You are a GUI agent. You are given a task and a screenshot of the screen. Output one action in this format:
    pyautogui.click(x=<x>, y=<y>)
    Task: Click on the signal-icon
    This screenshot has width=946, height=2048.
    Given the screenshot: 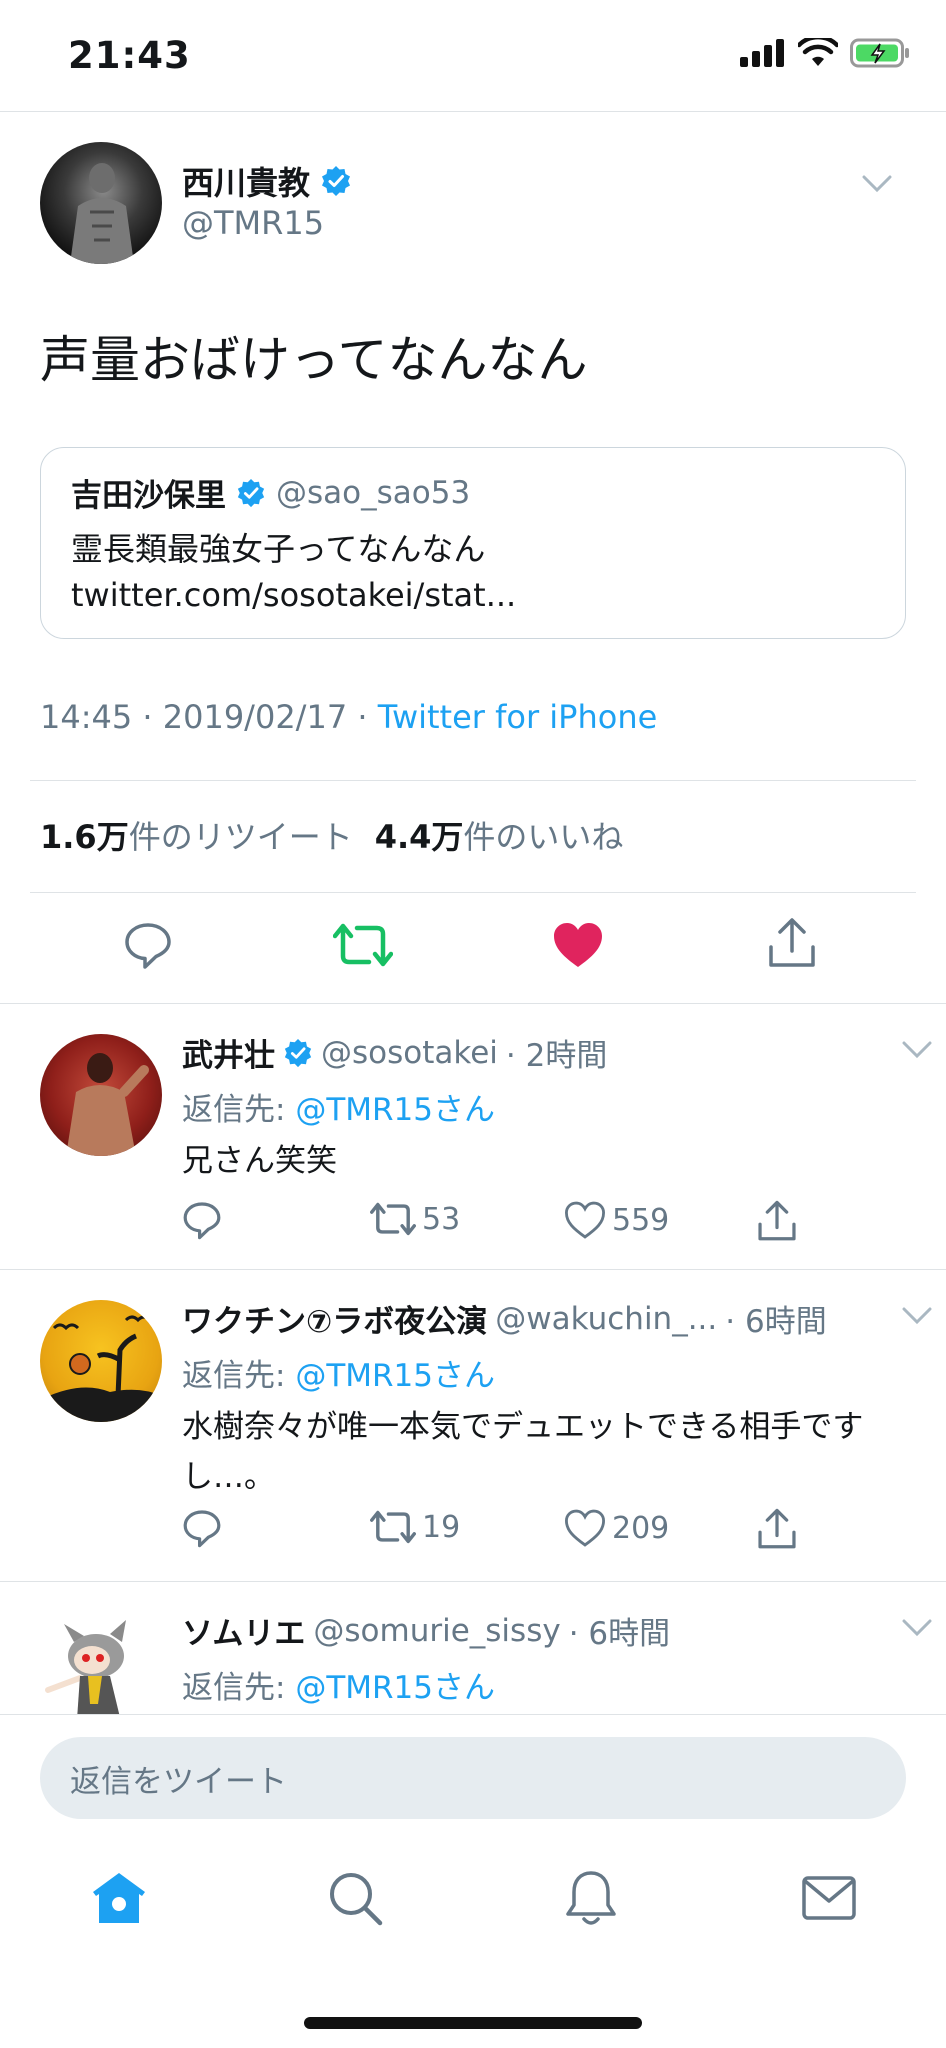 What is the action you would take?
    pyautogui.click(x=762, y=53)
    